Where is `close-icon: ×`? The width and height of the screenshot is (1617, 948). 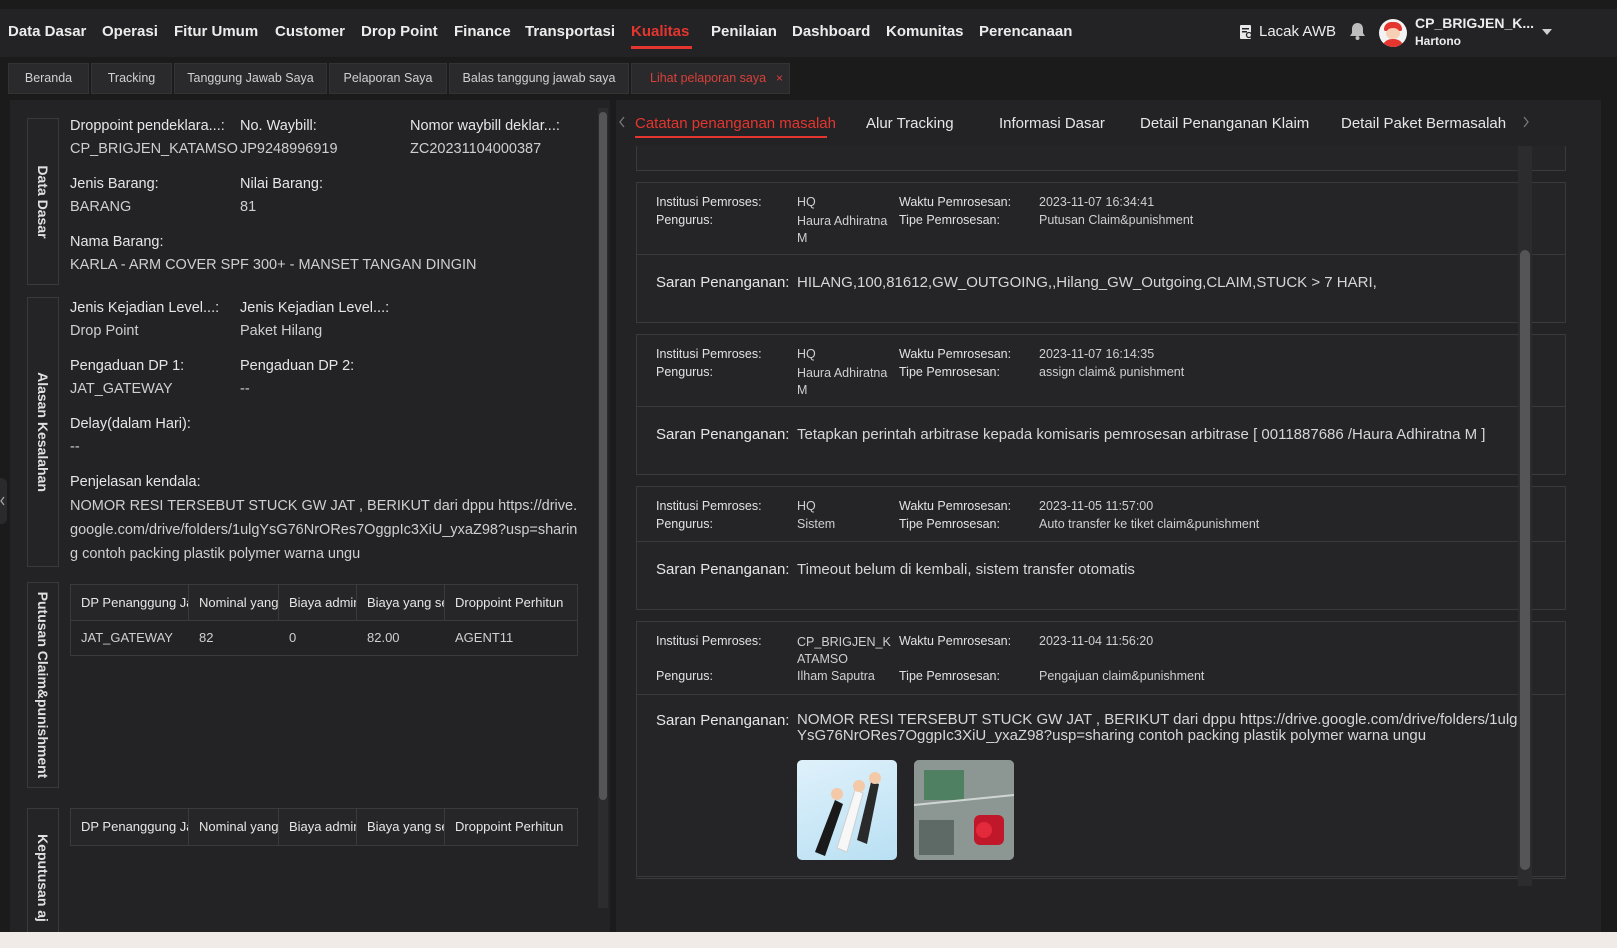
close-icon: × is located at coordinates (779, 78).